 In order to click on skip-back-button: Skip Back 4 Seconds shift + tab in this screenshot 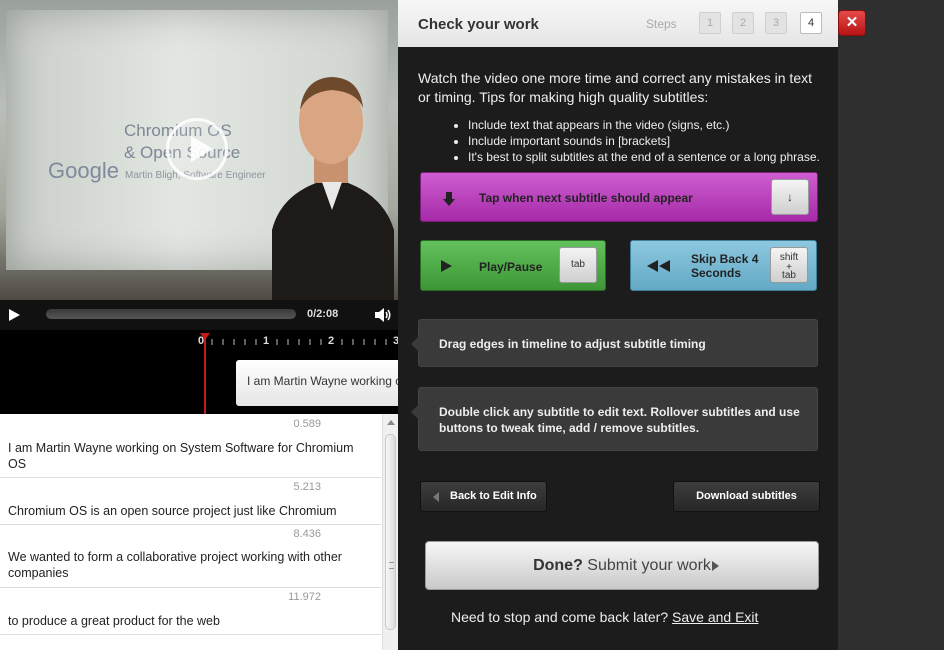, I will do `click(723, 265)`.